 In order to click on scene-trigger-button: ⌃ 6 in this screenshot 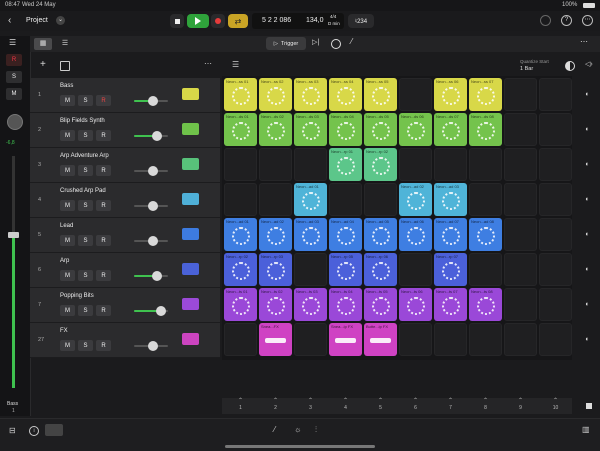, I will do `click(415, 406)`.